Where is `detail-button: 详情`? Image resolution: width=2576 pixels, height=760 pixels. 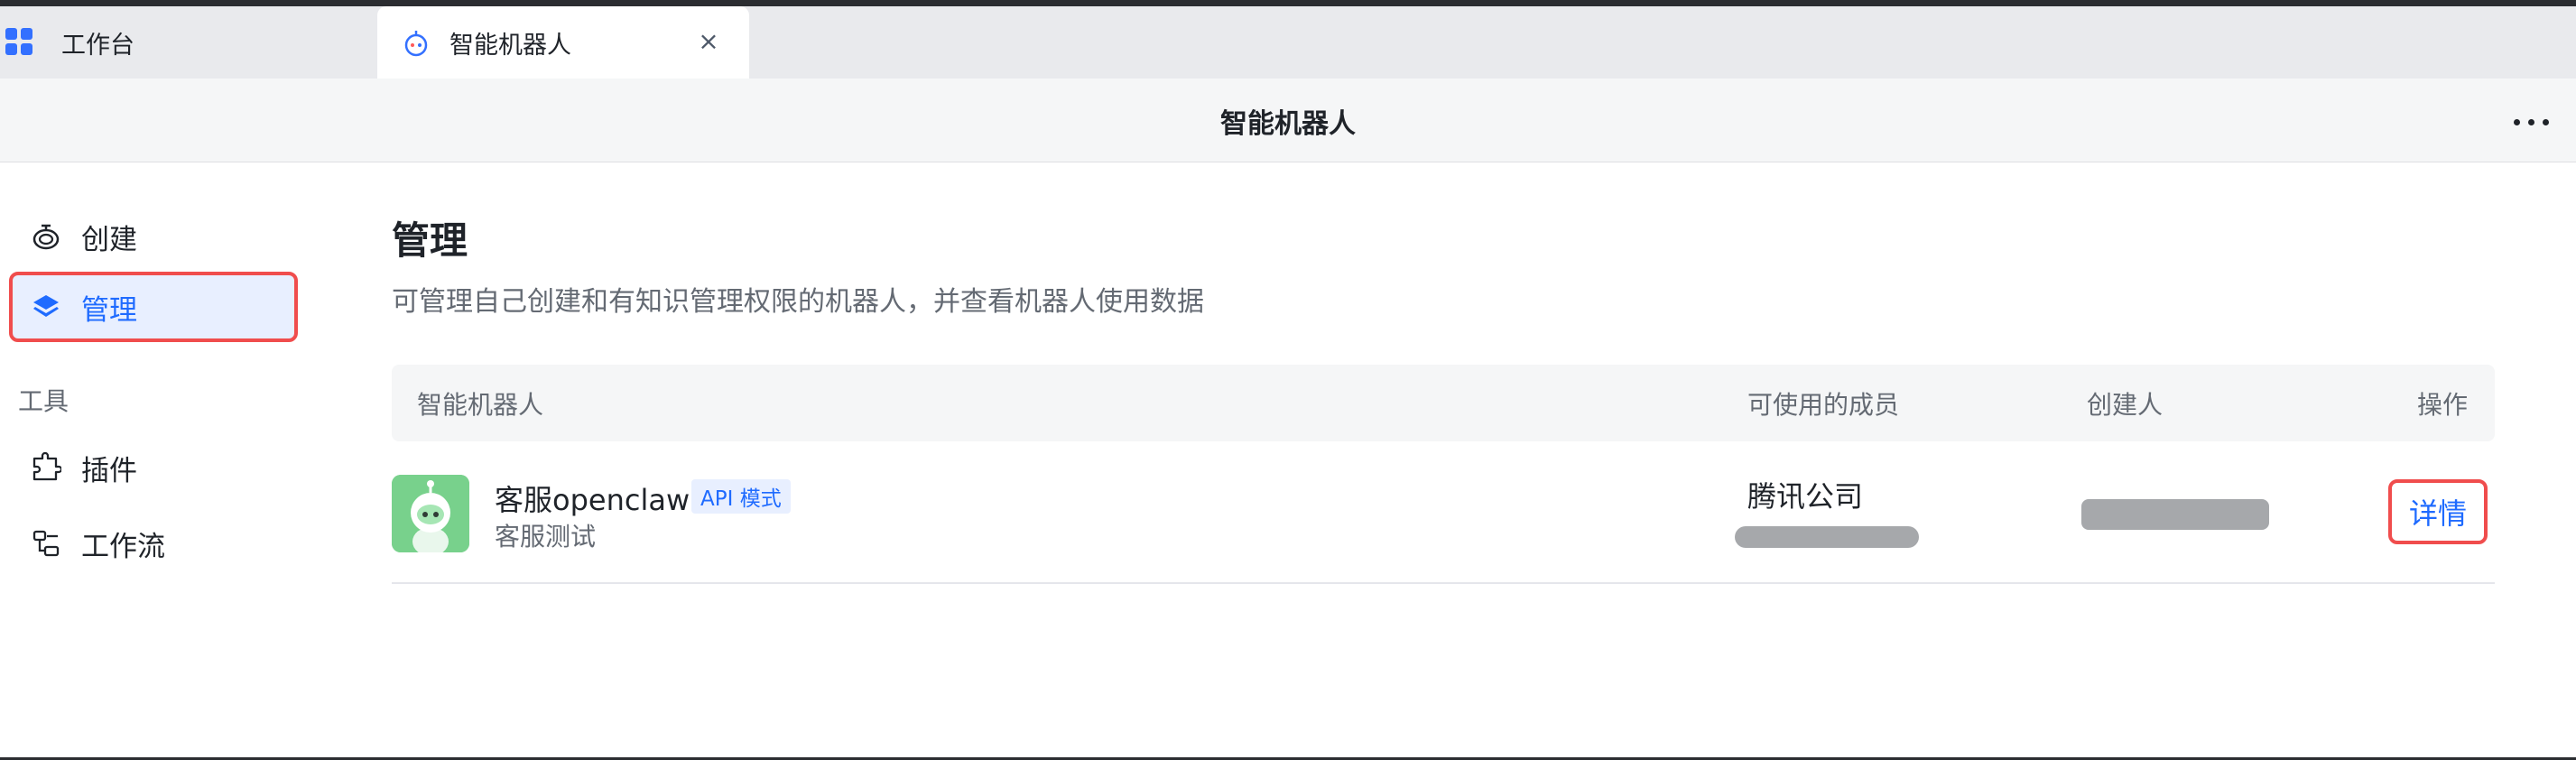 detail-button: 详情 is located at coordinates (2438, 511).